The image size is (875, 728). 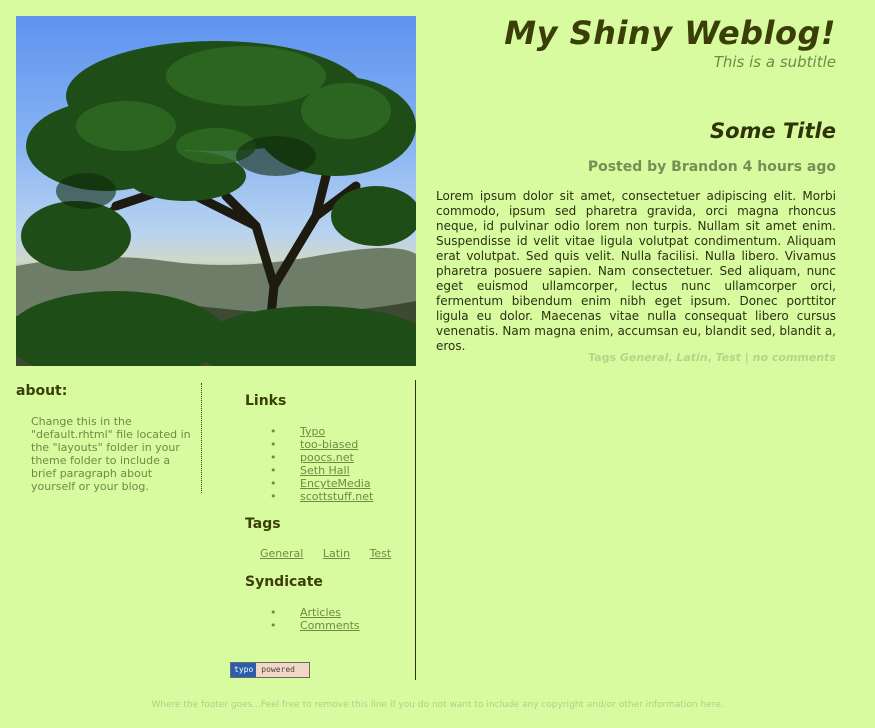 What do you see at coordinates (794, 357) in the screenshot?
I see `comments-link: no comments` at bounding box center [794, 357].